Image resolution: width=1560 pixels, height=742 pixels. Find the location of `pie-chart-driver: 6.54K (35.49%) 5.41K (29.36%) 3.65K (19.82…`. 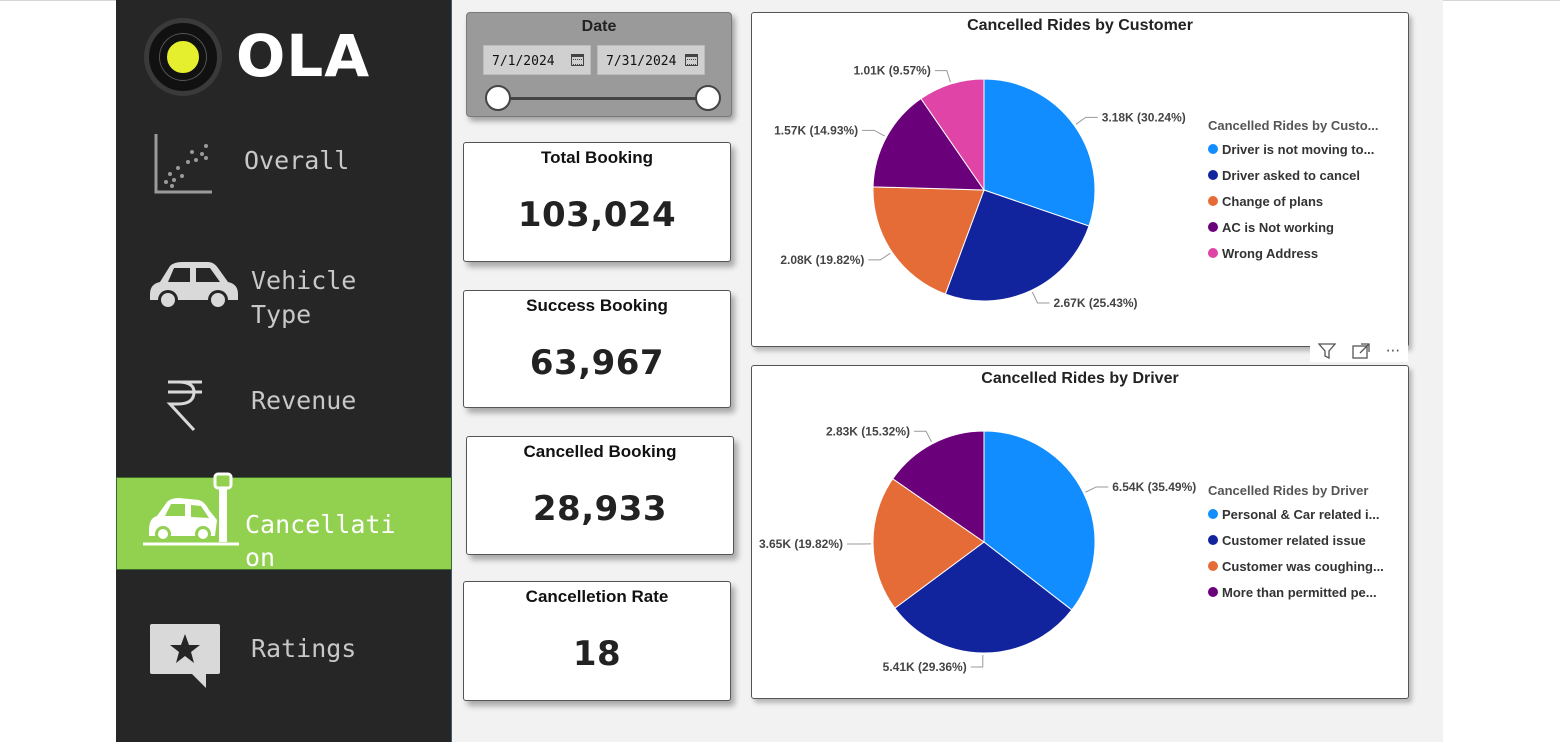

pie-chart-driver: 6.54K (35.49%) 5.41K (29.36%) 3.65K (19.82… is located at coordinates (977, 549).